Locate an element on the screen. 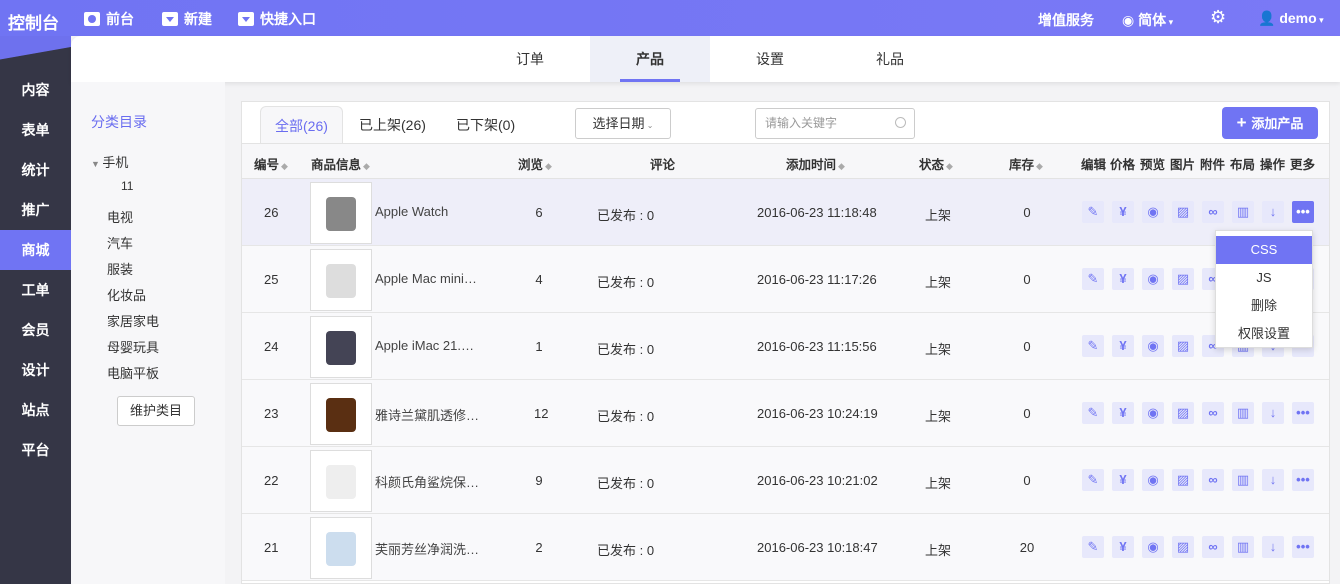  category-tv: 电视 is located at coordinates (120, 216).